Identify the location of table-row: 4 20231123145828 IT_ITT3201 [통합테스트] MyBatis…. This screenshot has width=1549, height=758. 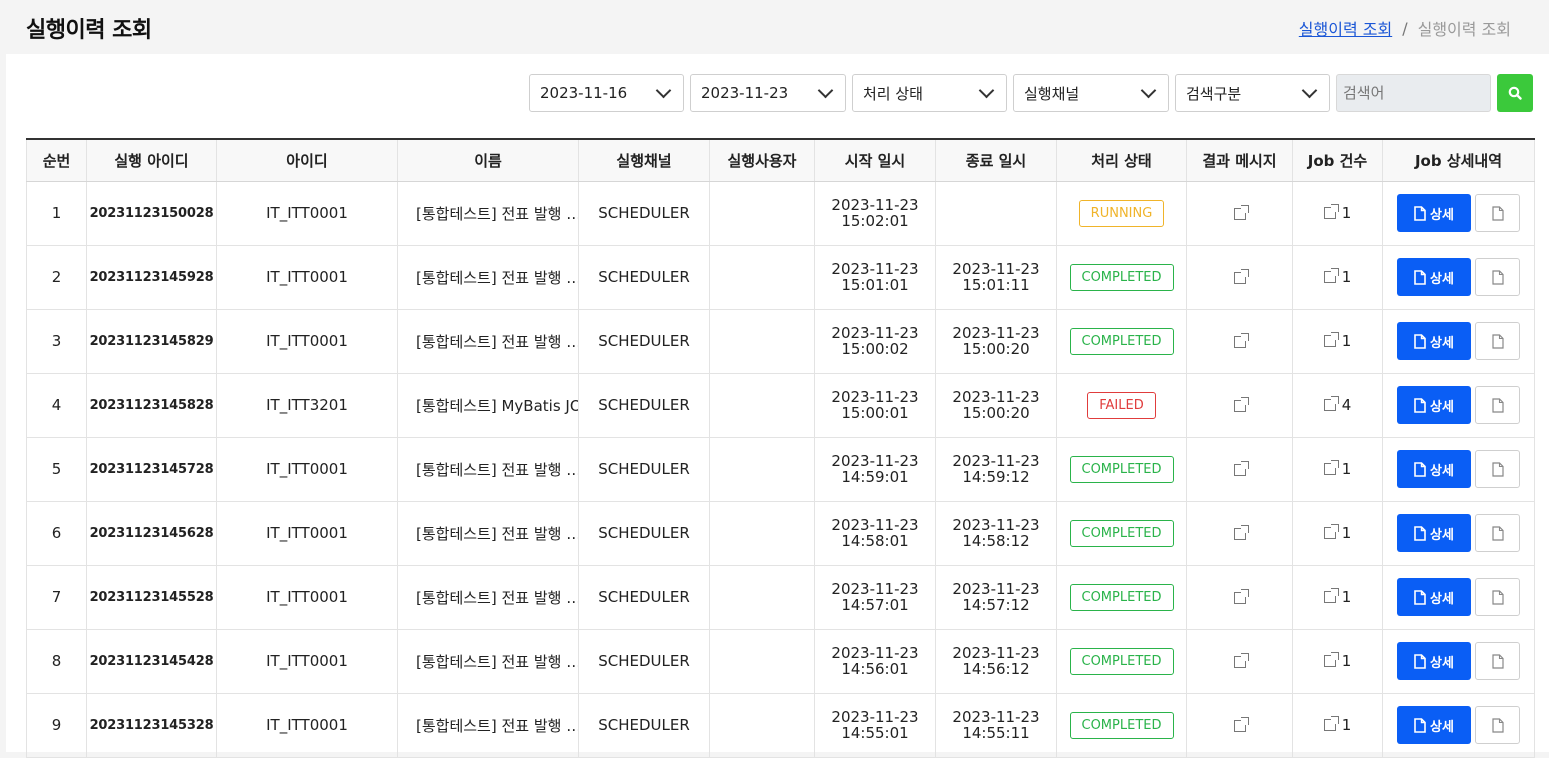
(780, 405).